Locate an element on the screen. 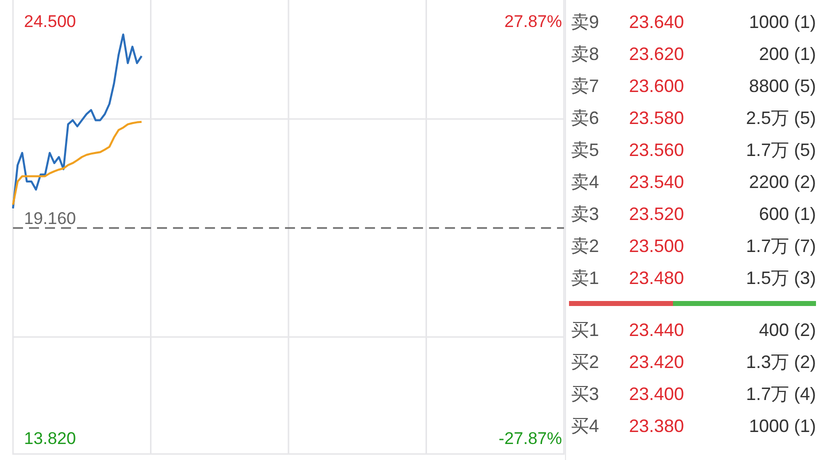  price-value: 23.400 is located at coordinates (657, 394).